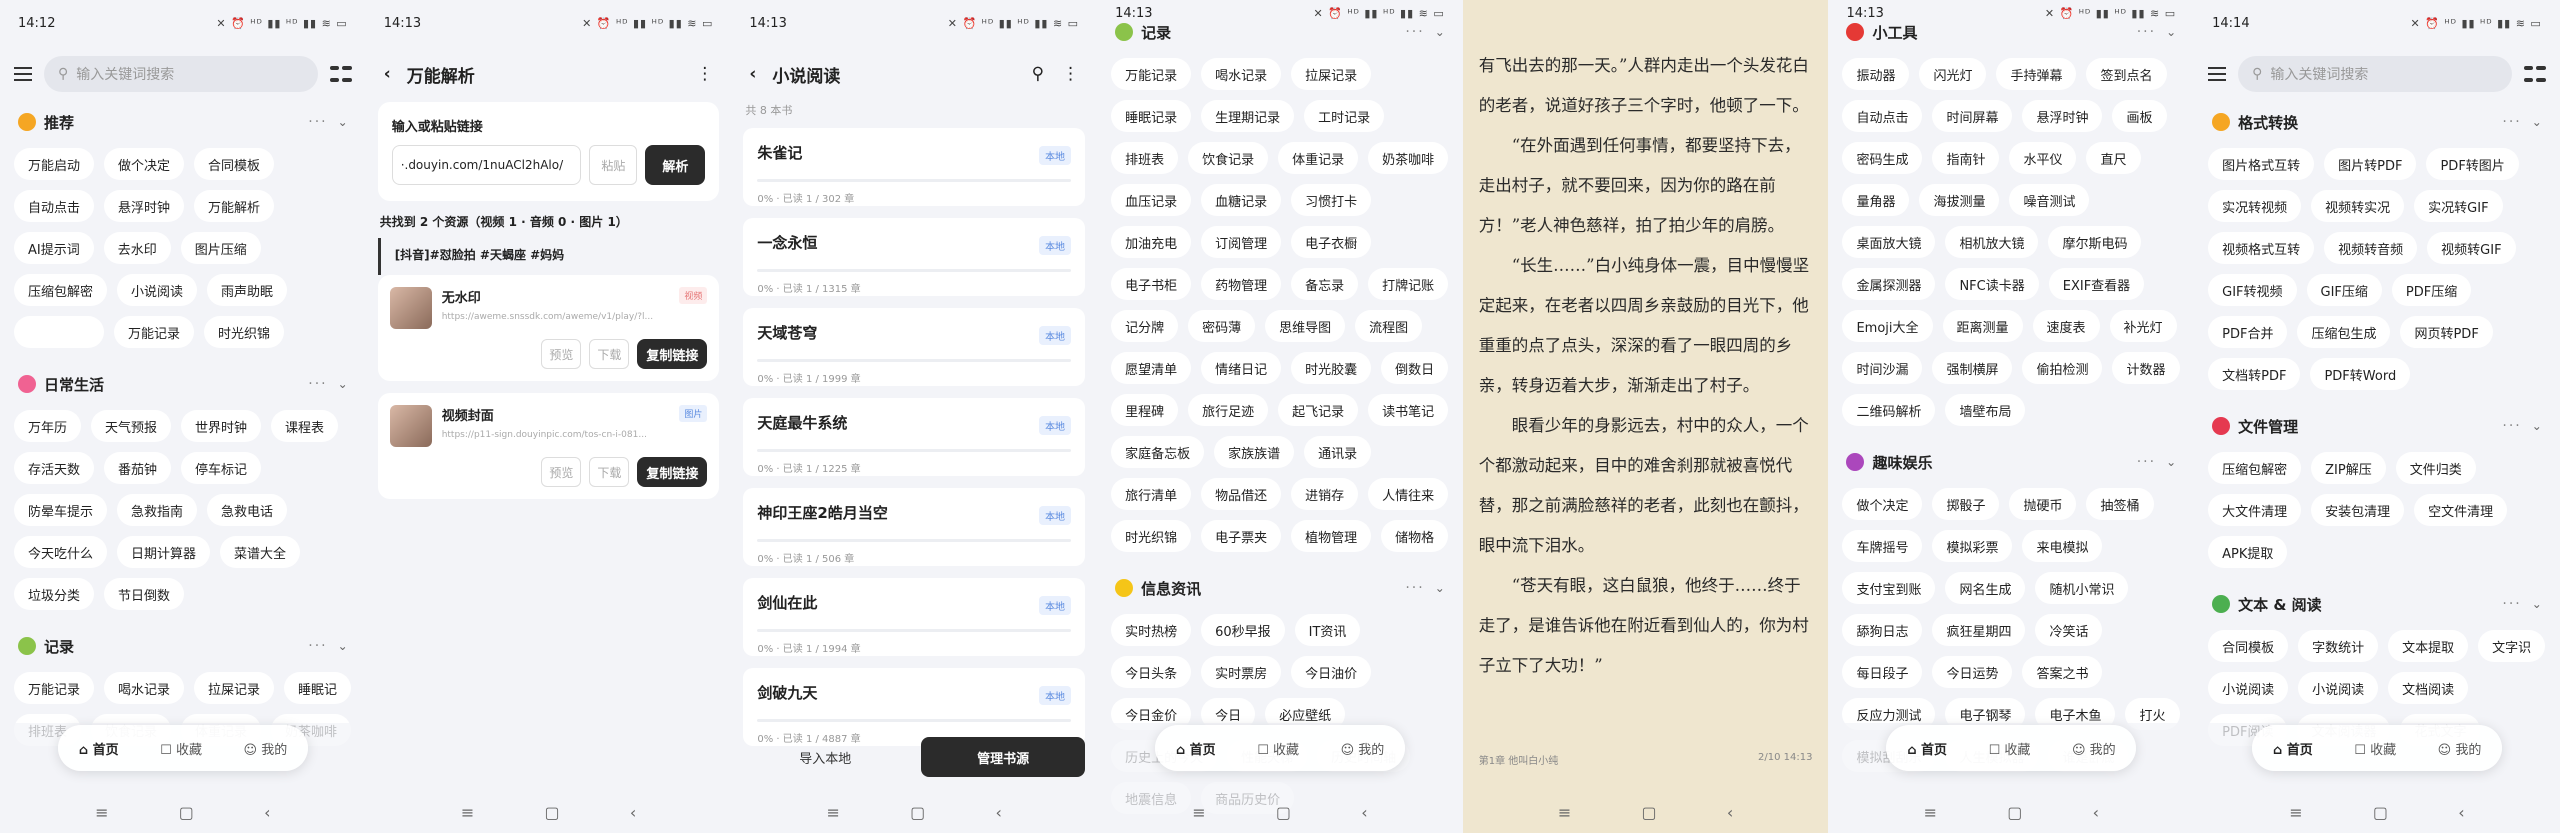 This screenshot has width=2560, height=833. What do you see at coordinates (1415, 536) in the screenshot?
I see `tool-chip: 储物格` at bounding box center [1415, 536].